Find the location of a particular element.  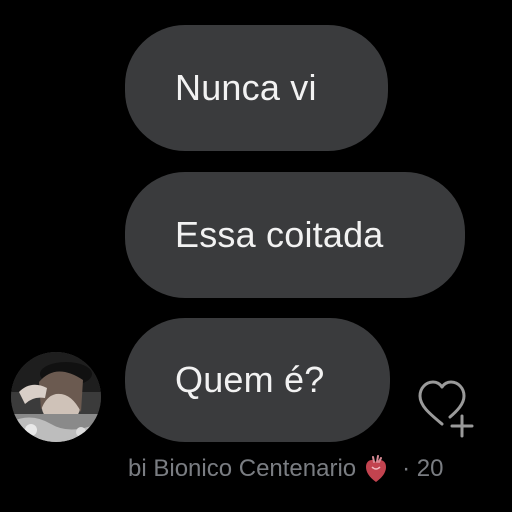

message-bubble: Quem é? is located at coordinates (257, 380).